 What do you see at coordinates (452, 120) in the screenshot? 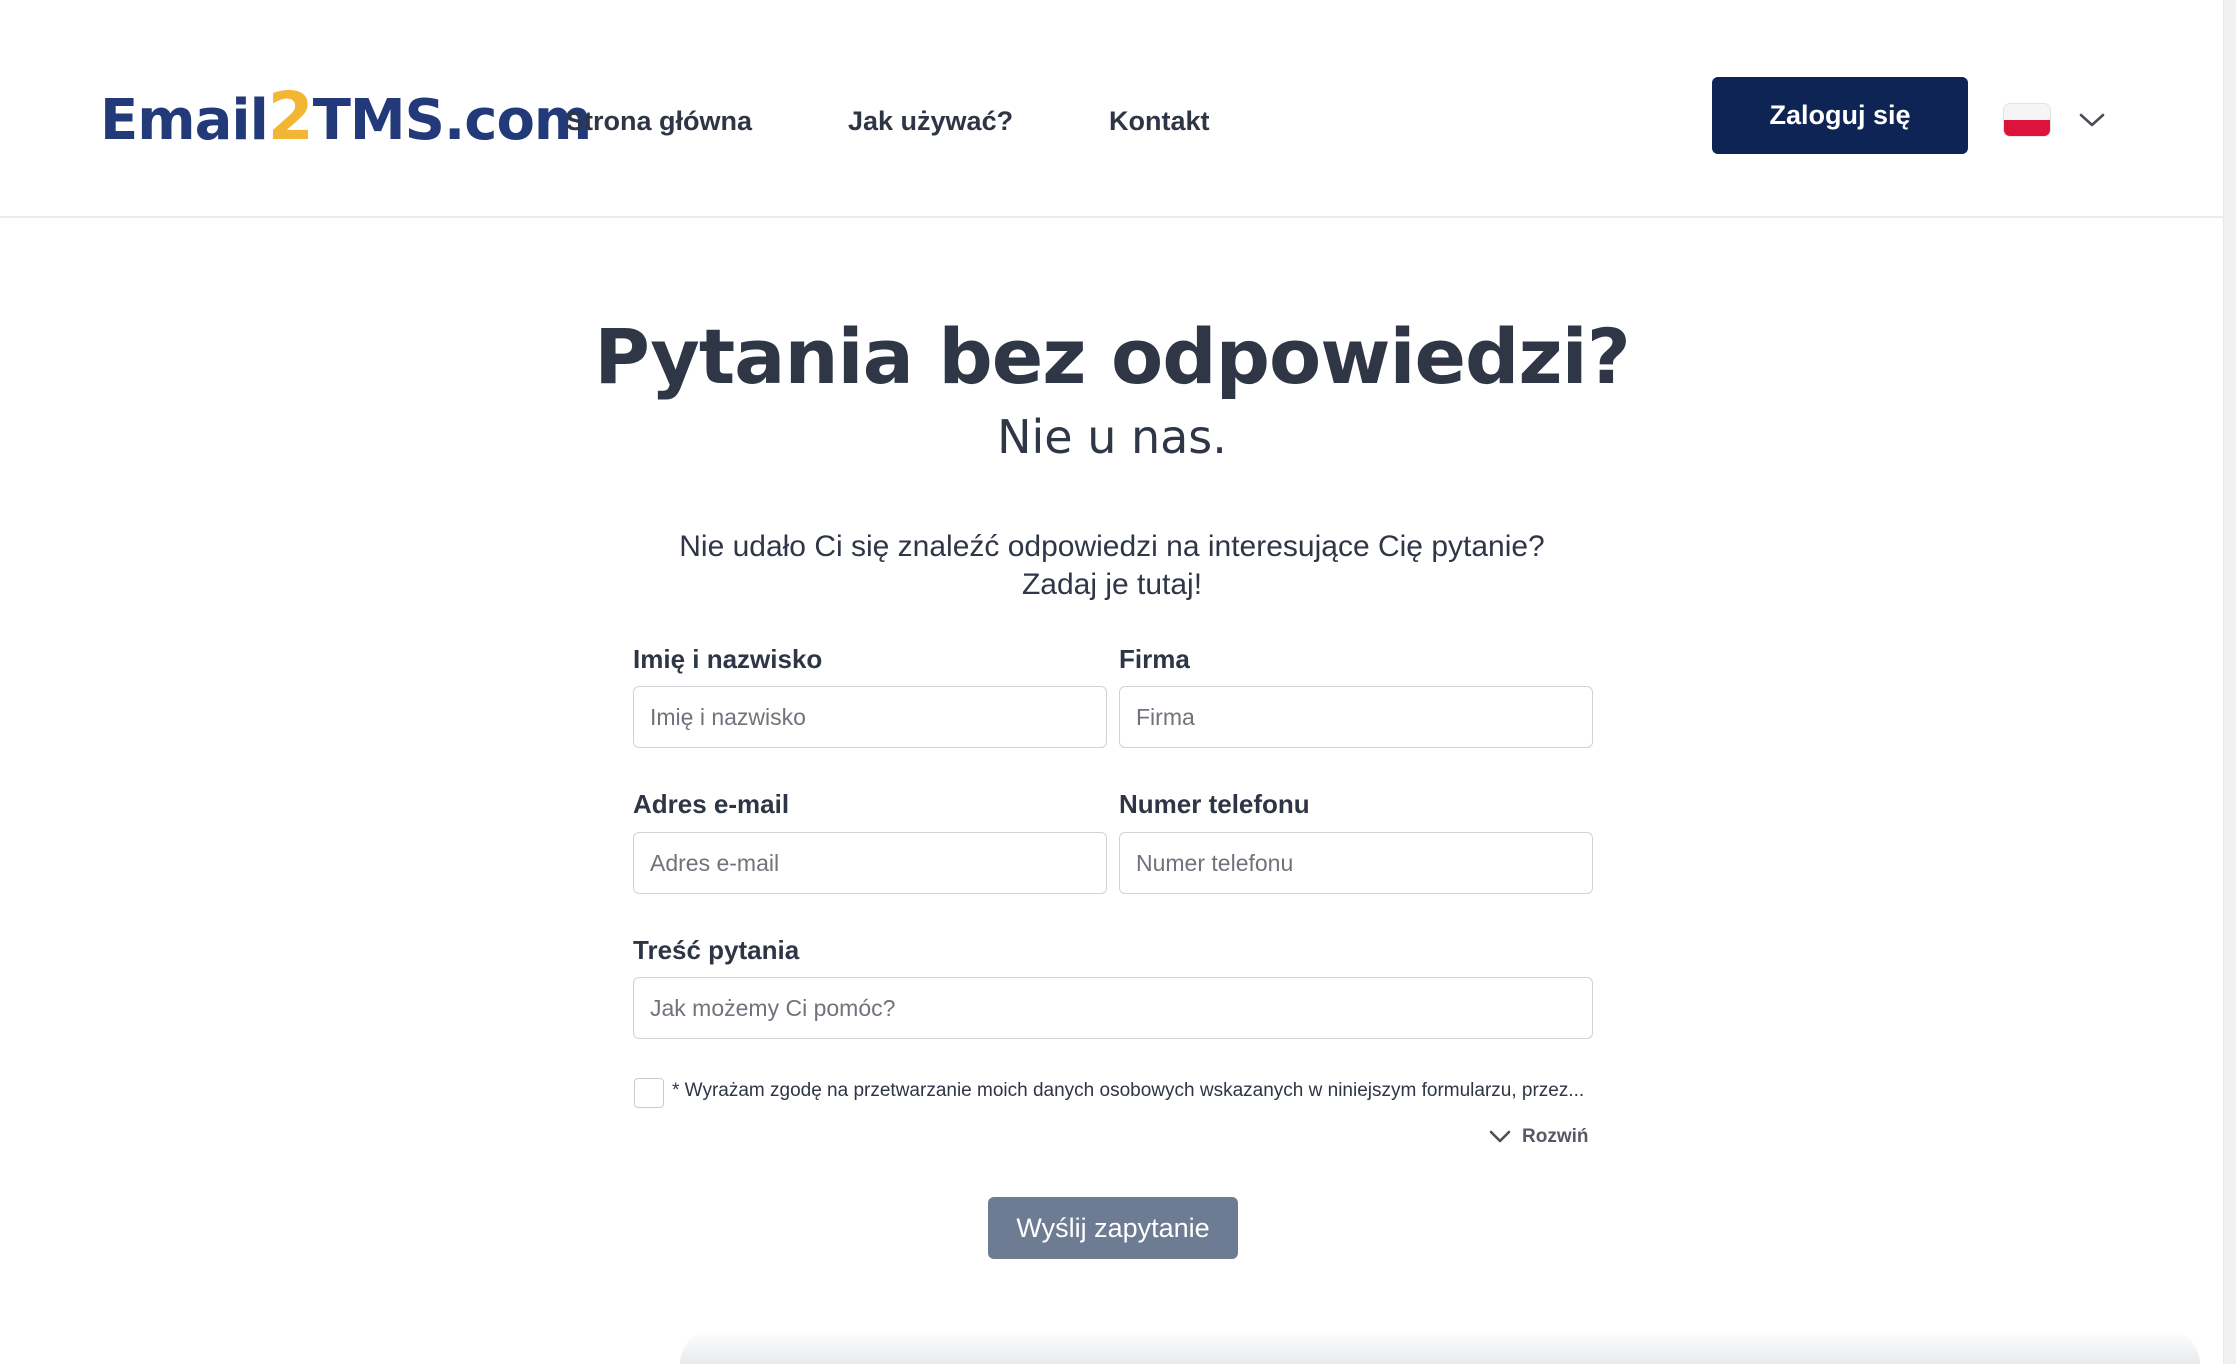
I see `logo-text-tms: TMS.com` at bounding box center [452, 120].